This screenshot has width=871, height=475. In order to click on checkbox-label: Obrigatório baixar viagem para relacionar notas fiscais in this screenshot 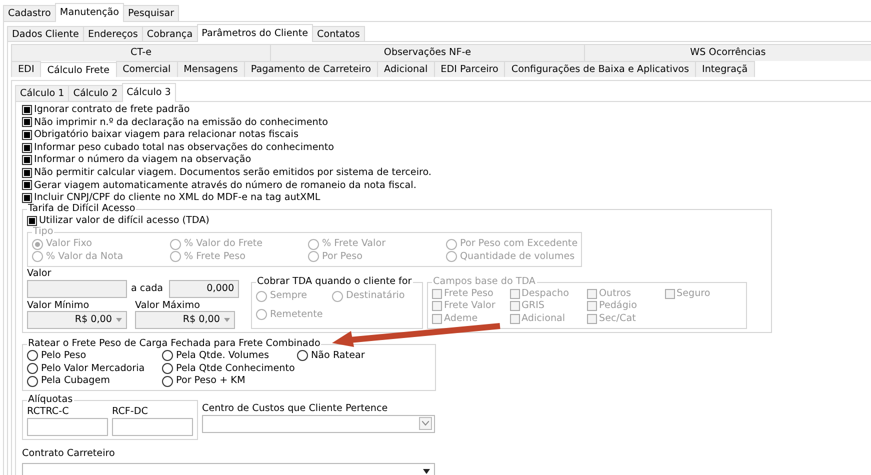, I will do `click(166, 135)`.